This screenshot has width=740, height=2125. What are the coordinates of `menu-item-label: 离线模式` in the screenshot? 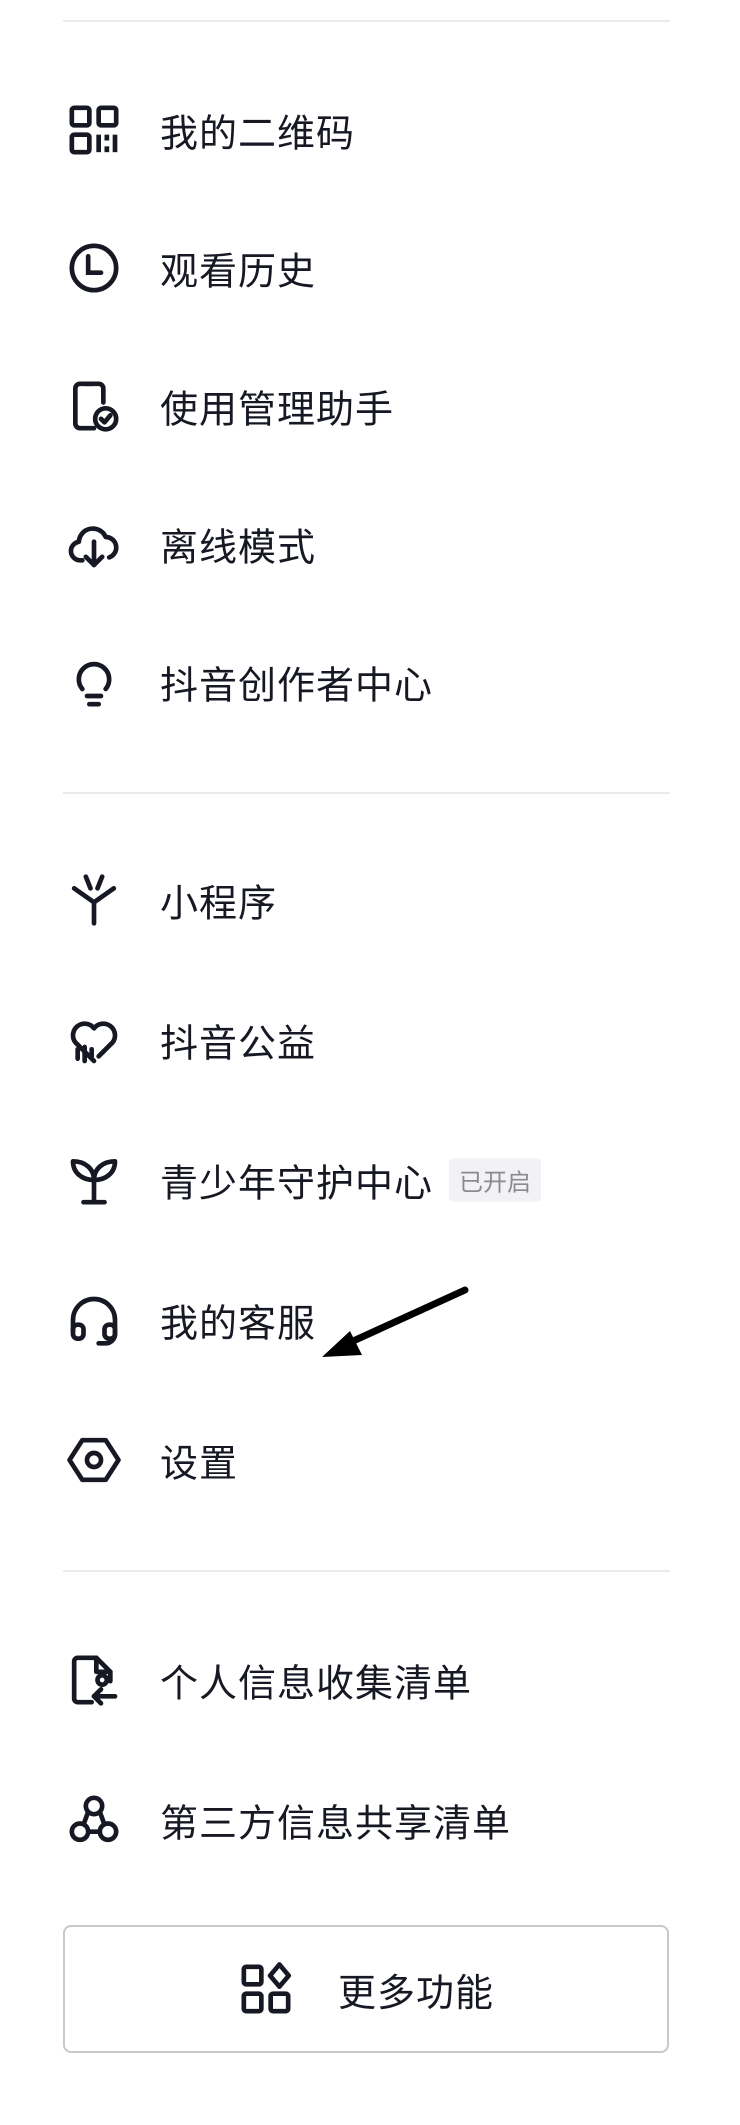 It's located at (238, 547).